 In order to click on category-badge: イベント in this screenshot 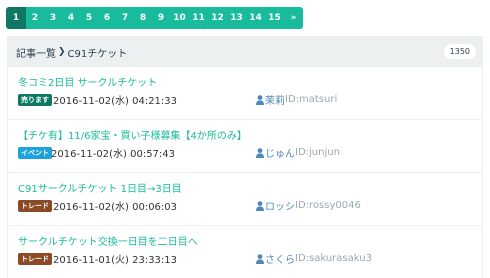, I will do `click(35, 153)`.